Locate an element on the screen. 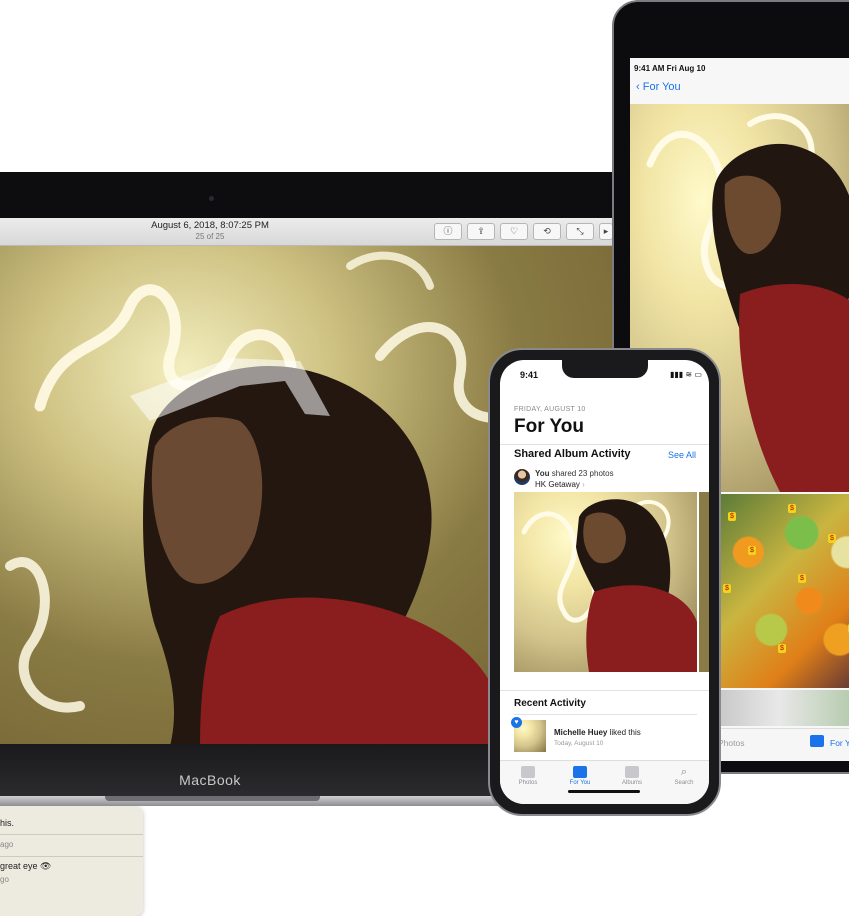 This screenshot has height=916, width=849. photos-tab-icon is located at coordinates (528, 772).